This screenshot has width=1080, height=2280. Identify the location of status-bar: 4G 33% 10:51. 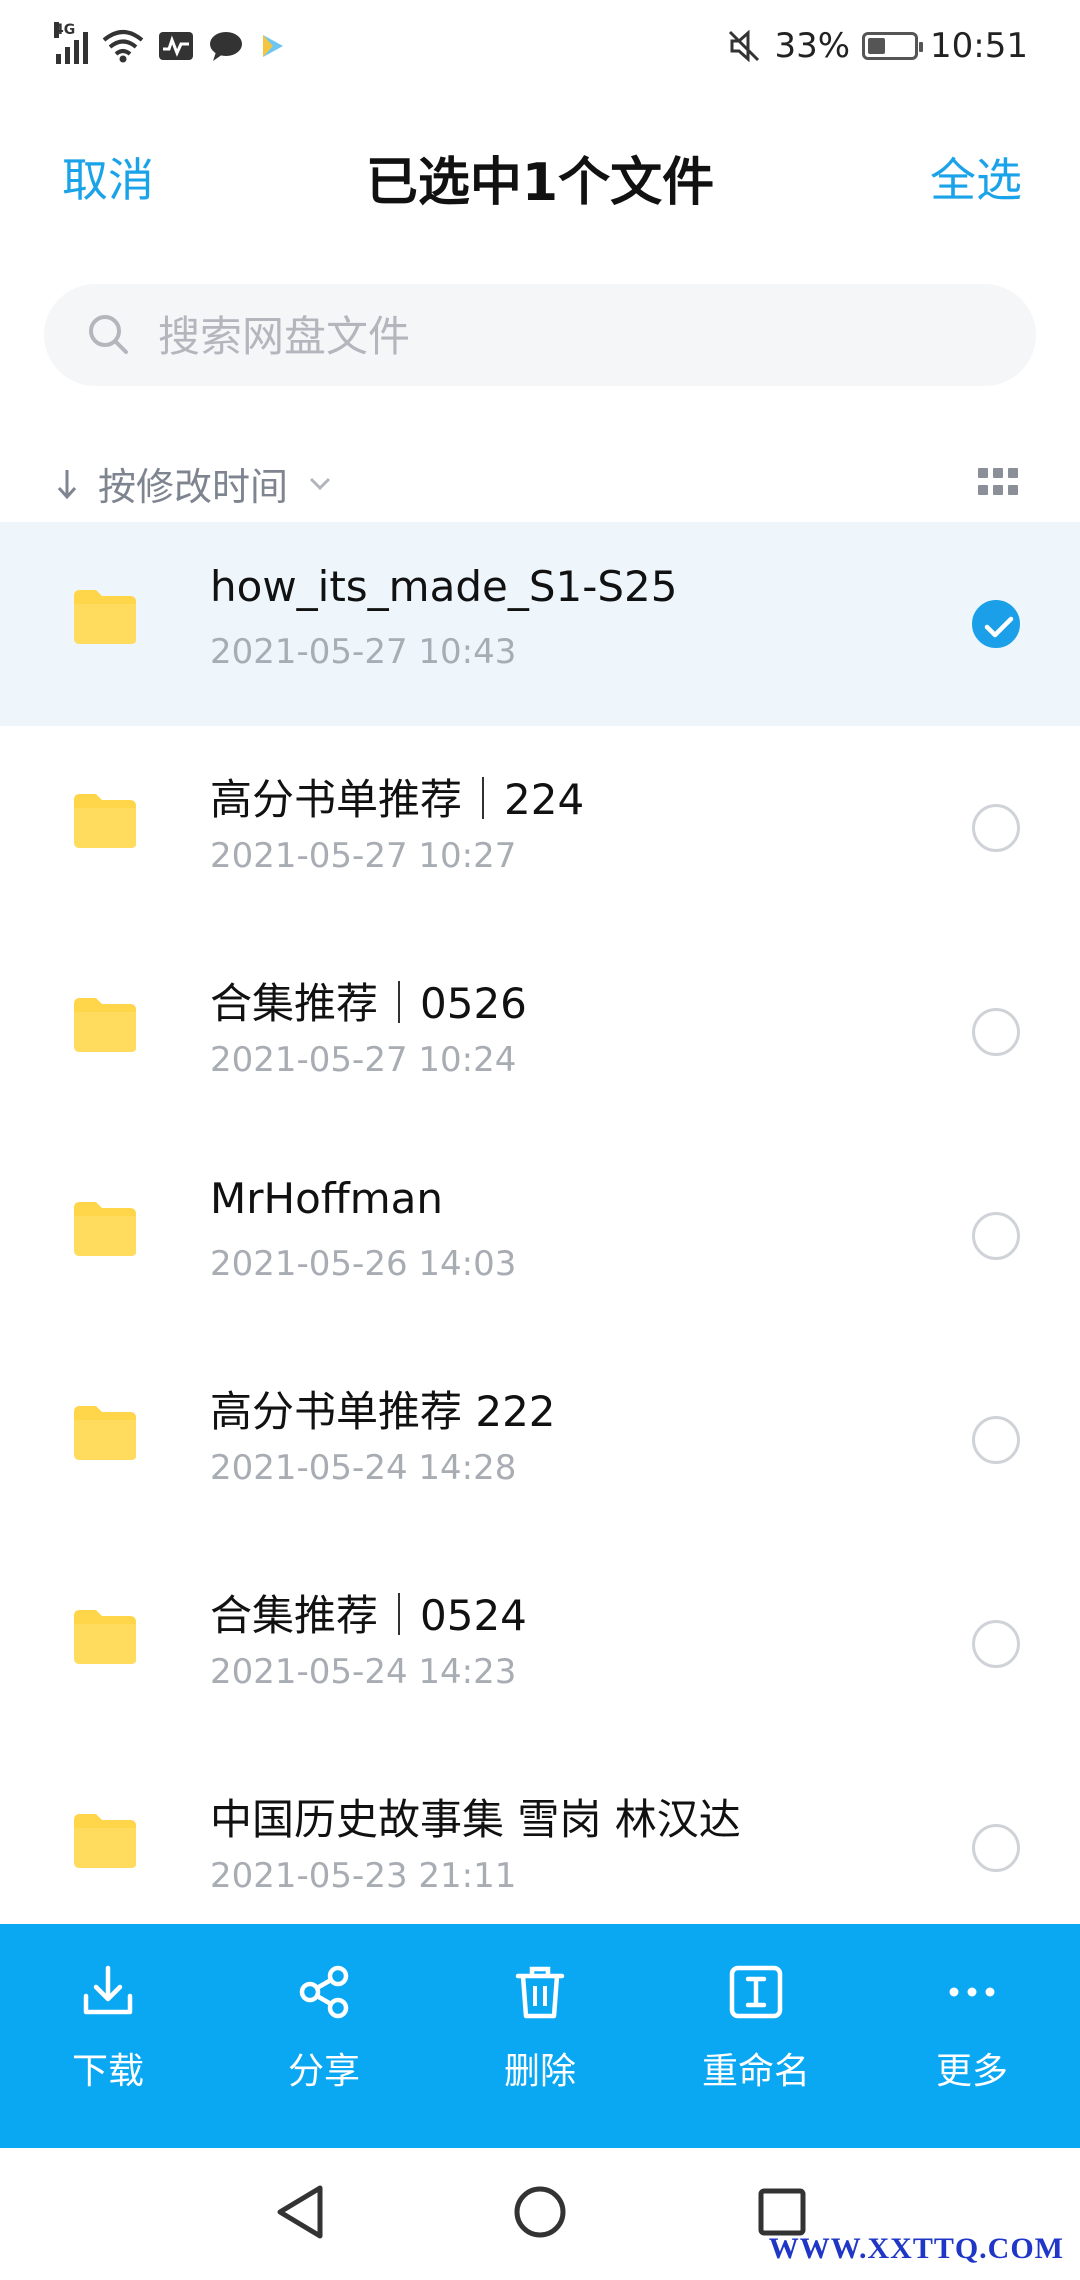
(540, 45).